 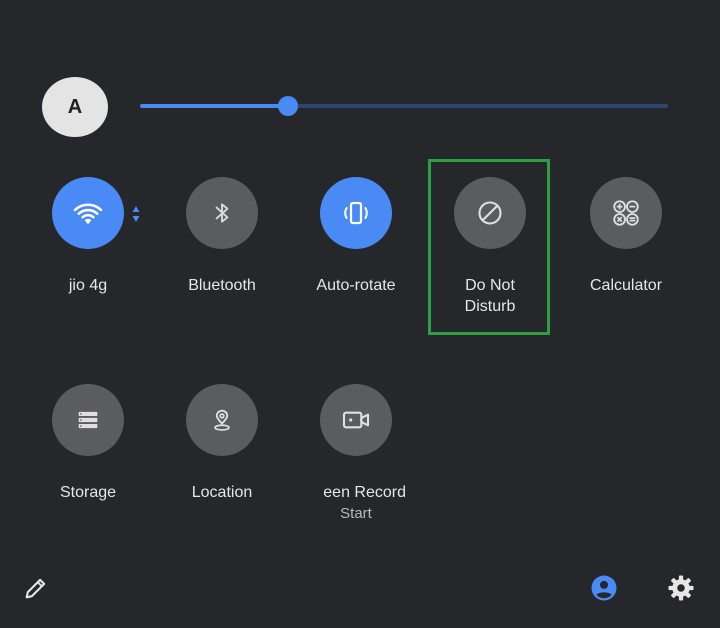 What do you see at coordinates (88, 492) in the screenshot?
I see `tile-label-storage: Storage` at bounding box center [88, 492].